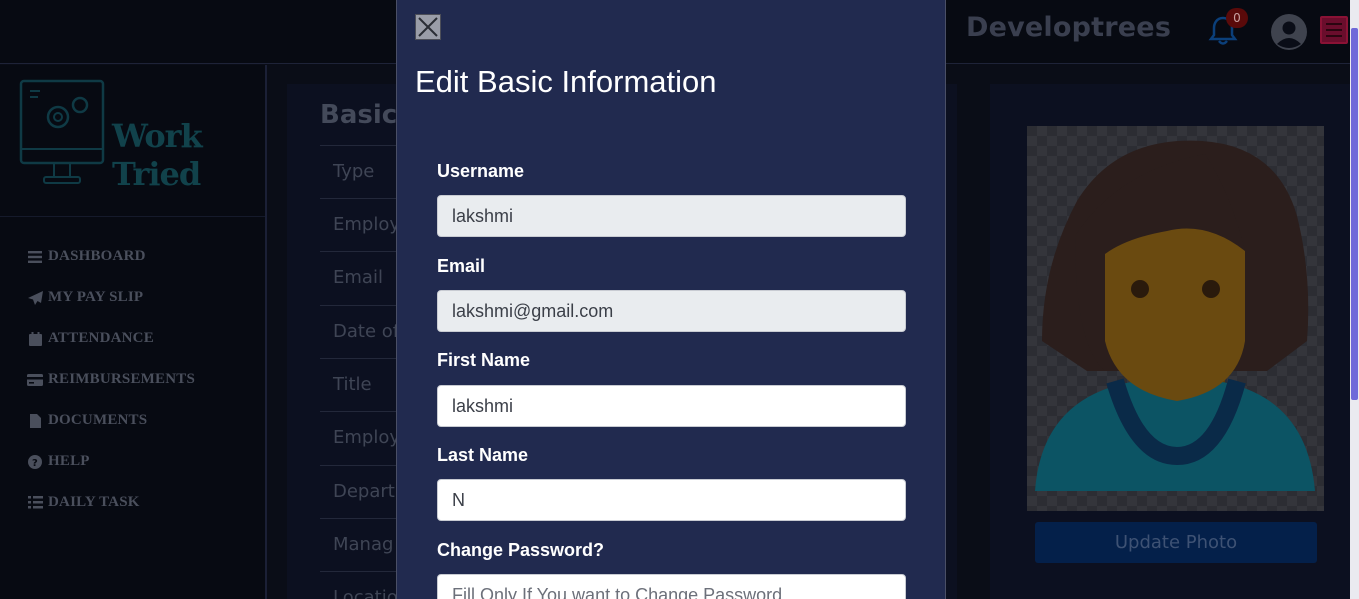 Image resolution: width=1359 pixels, height=599 pixels. I want to click on logo: Work Tried, so click(132, 141).